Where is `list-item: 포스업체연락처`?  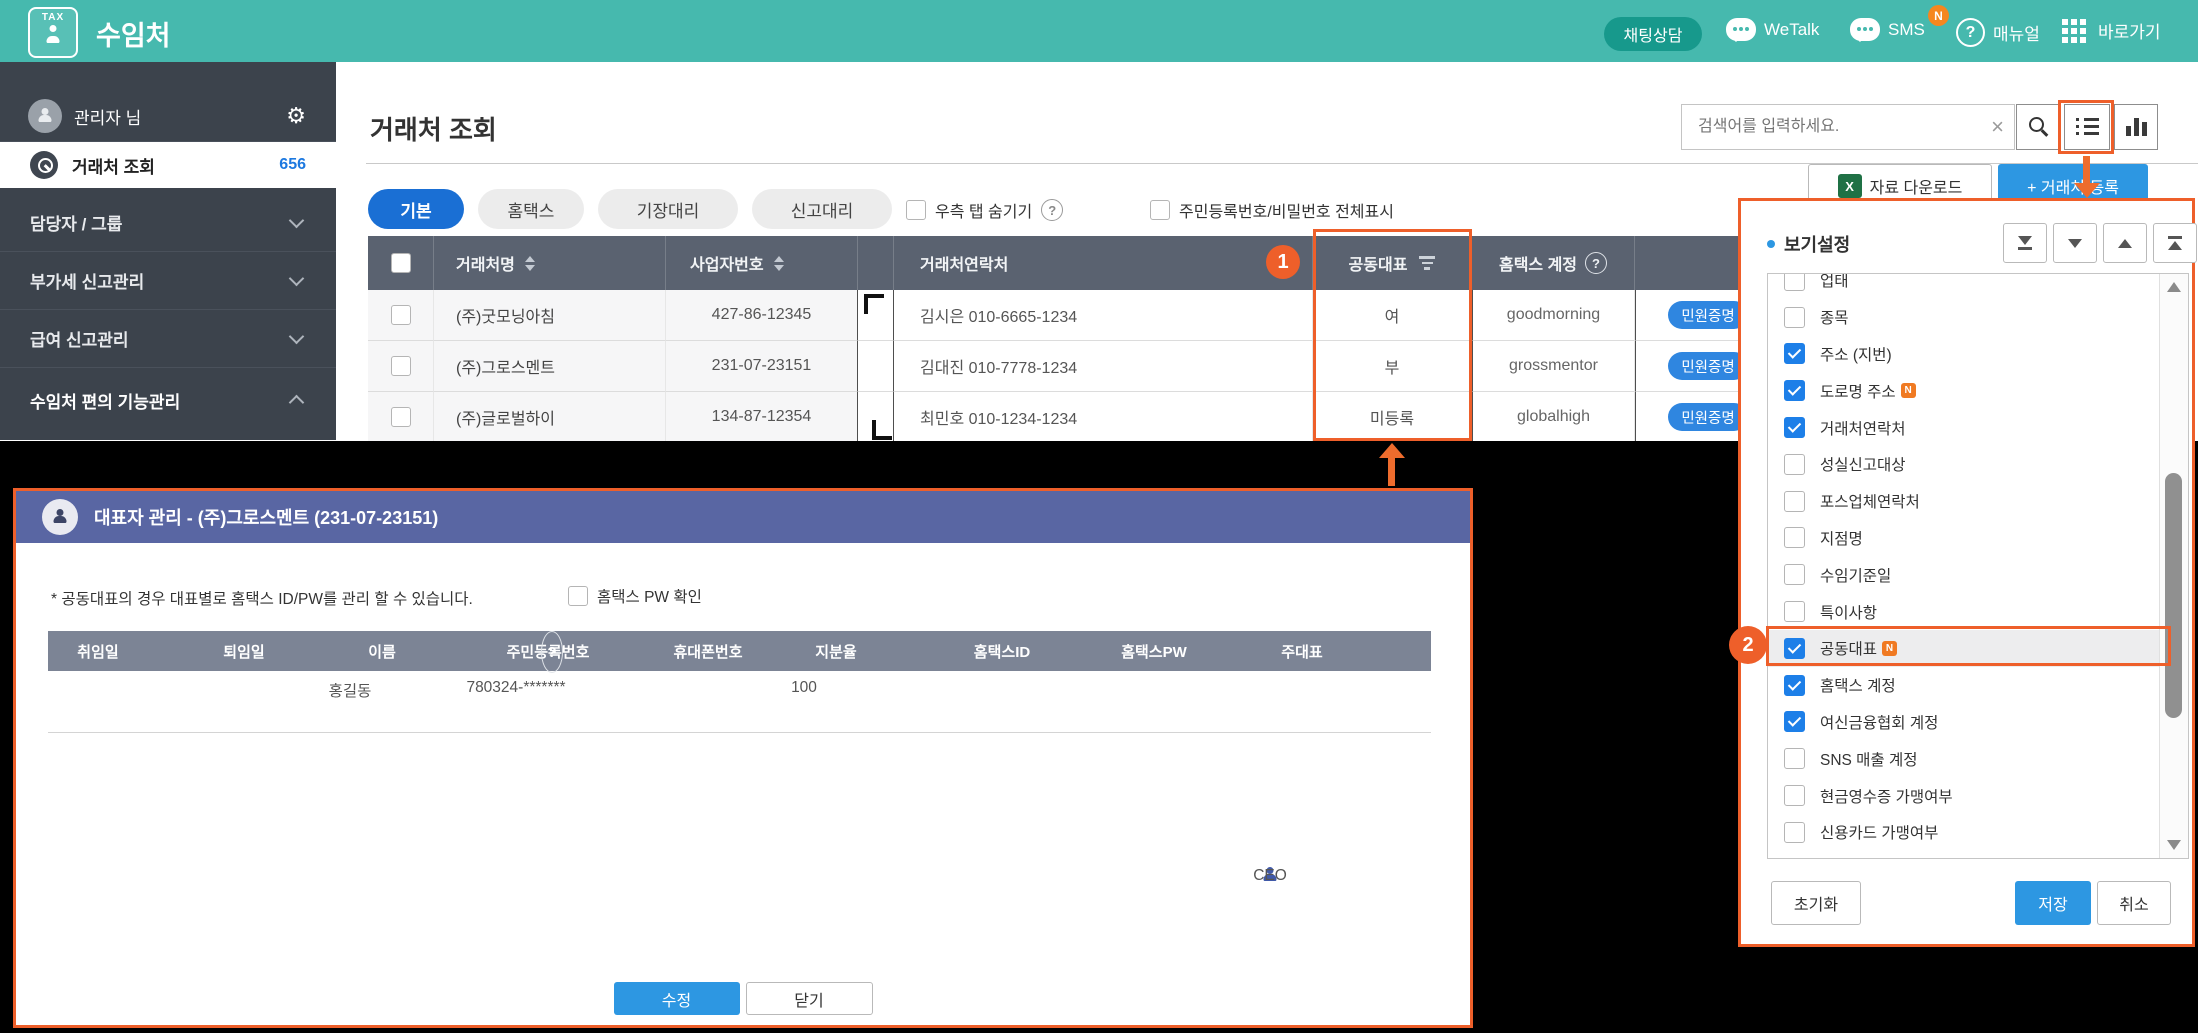 list-item: 포스업체연락처 is located at coordinates (1964, 501).